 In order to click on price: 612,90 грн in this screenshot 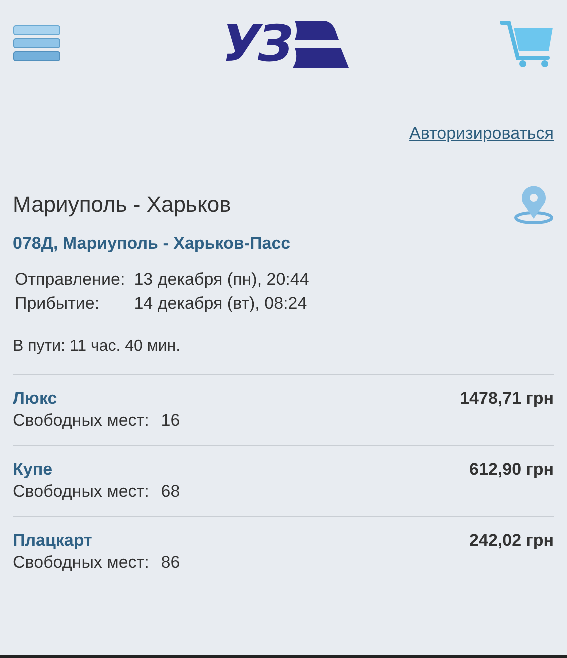, I will do `click(512, 470)`.